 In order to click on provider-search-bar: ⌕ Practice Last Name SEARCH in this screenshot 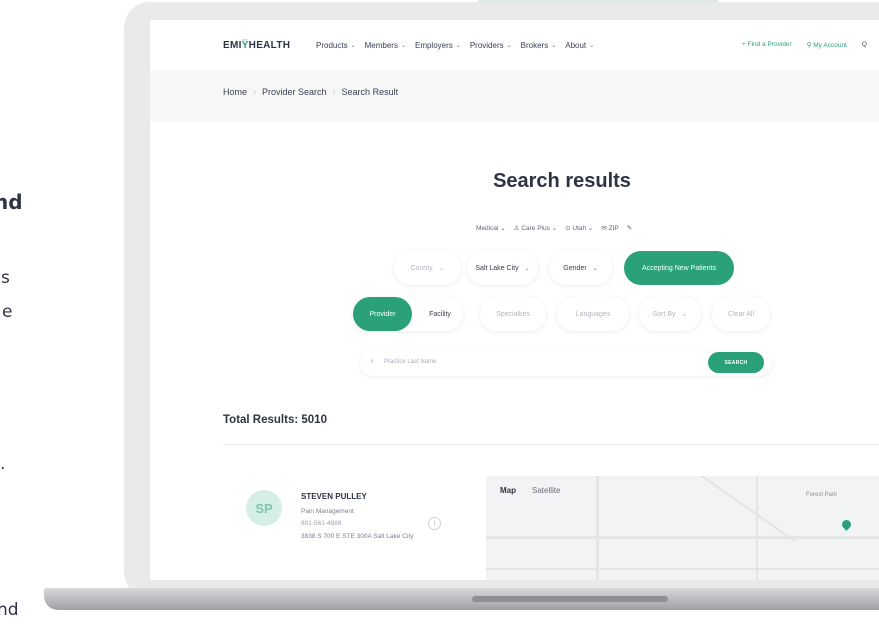, I will do `click(566, 363)`.